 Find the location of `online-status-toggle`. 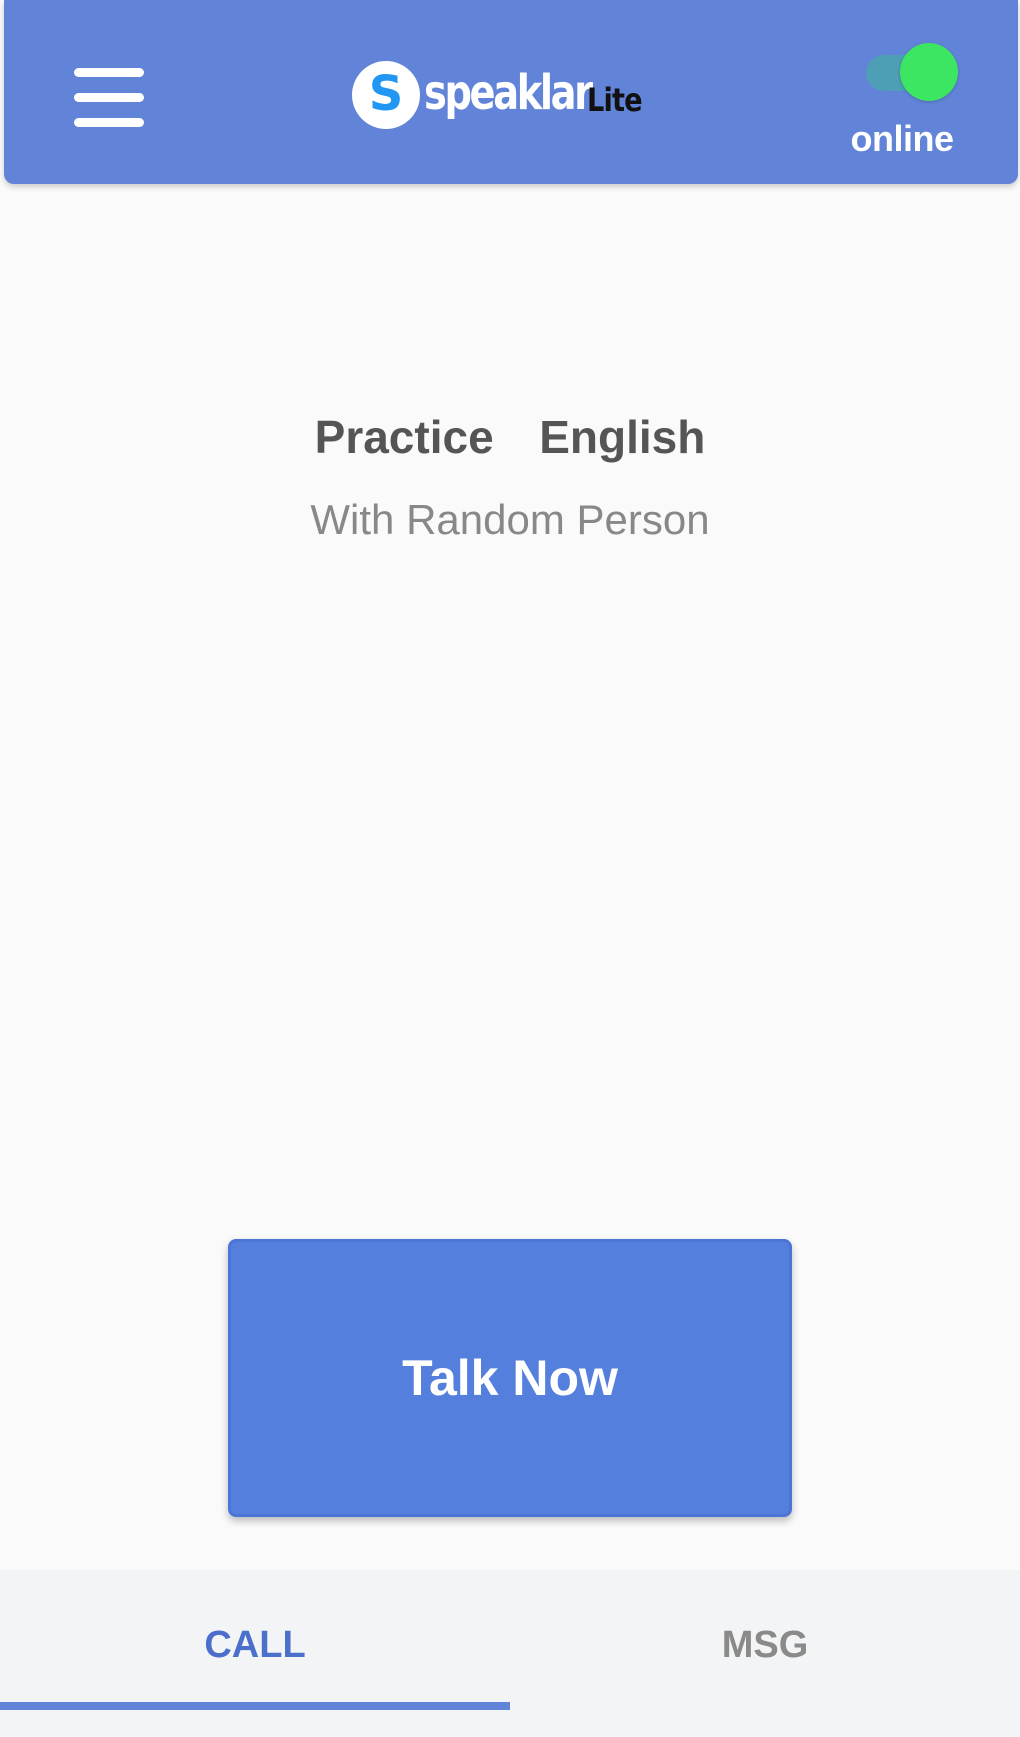

online-status-toggle is located at coordinates (911, 73).